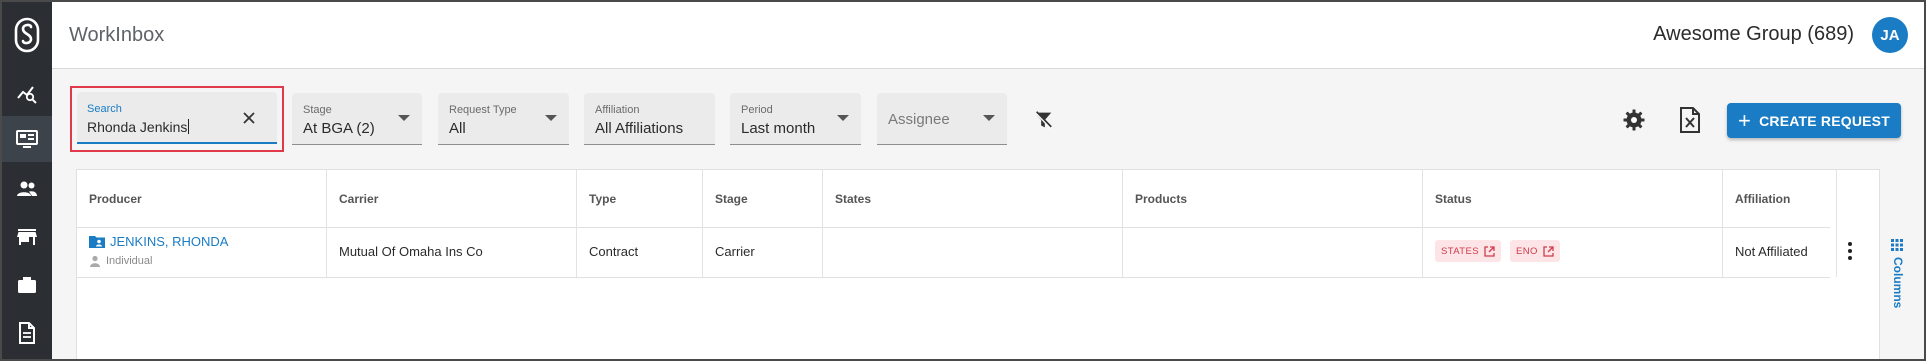 The width and height of the screenshot is (1926, 361). What do you see at coordinates (757, 110) in the screenshot?
I see `period-label: Period` at bounding box center [757, 110].